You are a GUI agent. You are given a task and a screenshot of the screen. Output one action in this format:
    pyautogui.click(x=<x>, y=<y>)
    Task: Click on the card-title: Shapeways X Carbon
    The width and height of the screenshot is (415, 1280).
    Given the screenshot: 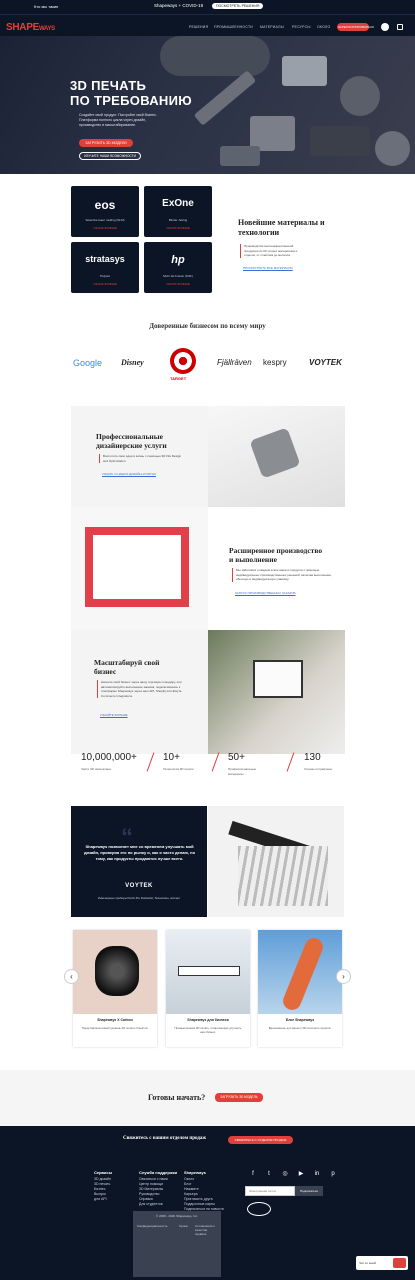 What is the action you would take?
    pyautogui.click(x=115, y=1020)
    